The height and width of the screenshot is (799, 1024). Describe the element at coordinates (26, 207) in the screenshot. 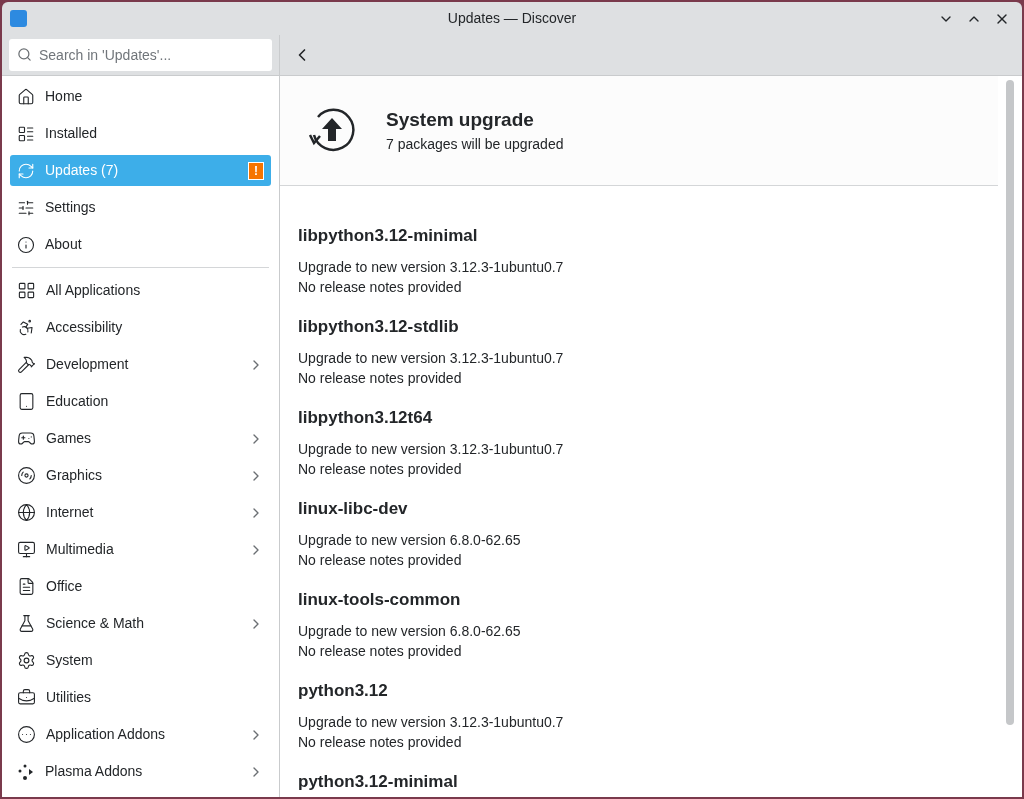

I see `sliders-icon` at that location.